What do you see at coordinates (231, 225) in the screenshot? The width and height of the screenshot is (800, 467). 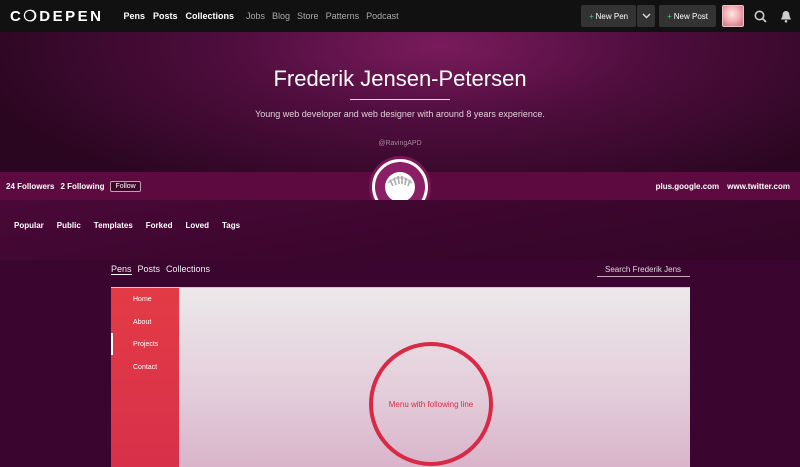 I see `tab-tags: Tags` at bounding box center [231, 225].